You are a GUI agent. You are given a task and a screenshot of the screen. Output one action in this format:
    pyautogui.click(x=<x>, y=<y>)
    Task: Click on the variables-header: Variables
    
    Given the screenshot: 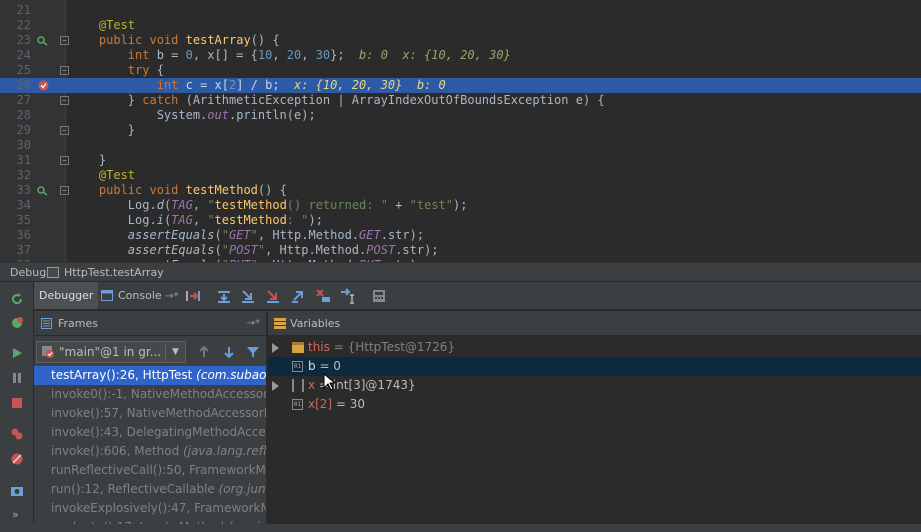 What is the action you would take?
    pyautogui.click(x=594, y=323)
    